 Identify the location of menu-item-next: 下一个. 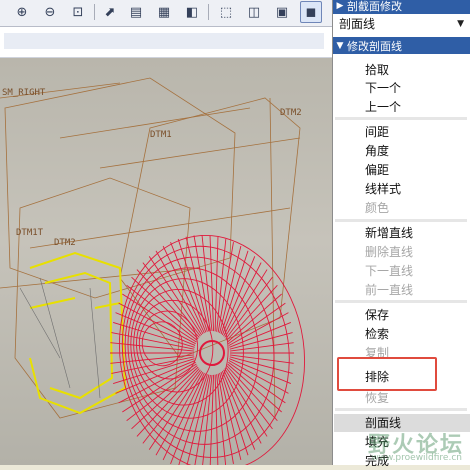
(383, 88).